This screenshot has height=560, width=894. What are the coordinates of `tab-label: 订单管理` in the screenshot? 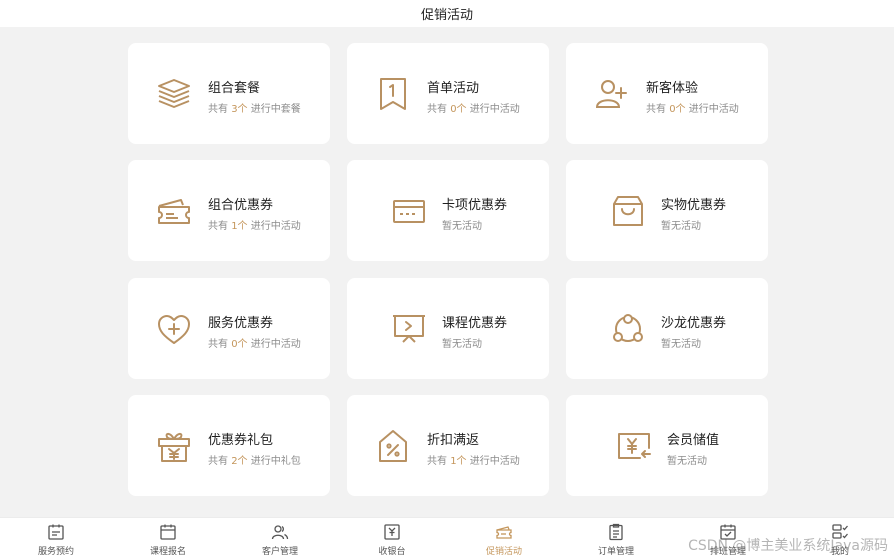 It's located at (615, 552).